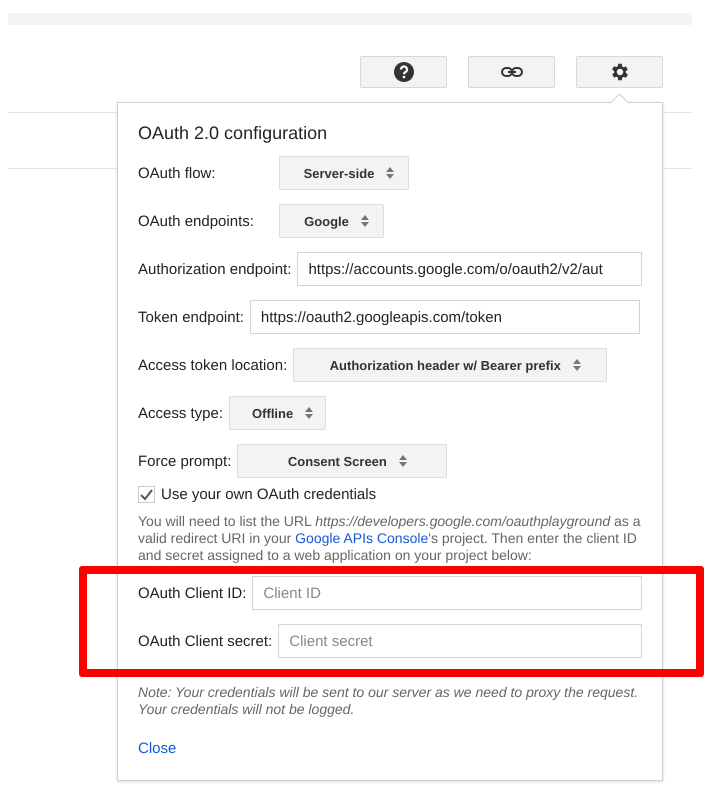 The height and width of the screenshot is (807, 725). What do you see at coordinates (233, 133) in the screenshot?
I see `popup-title: OAuth 2.0 configuration` at bounding box center [233, 133].